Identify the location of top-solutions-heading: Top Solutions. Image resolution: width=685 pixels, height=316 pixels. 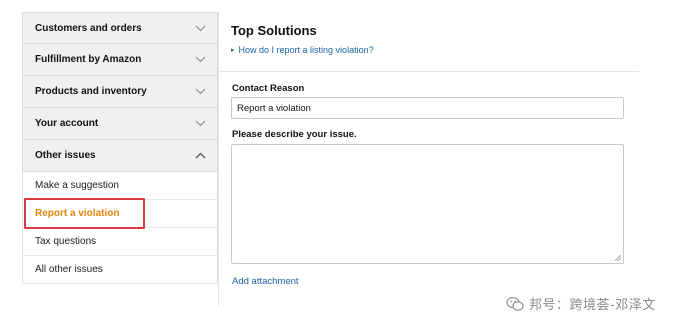
(274, 30).